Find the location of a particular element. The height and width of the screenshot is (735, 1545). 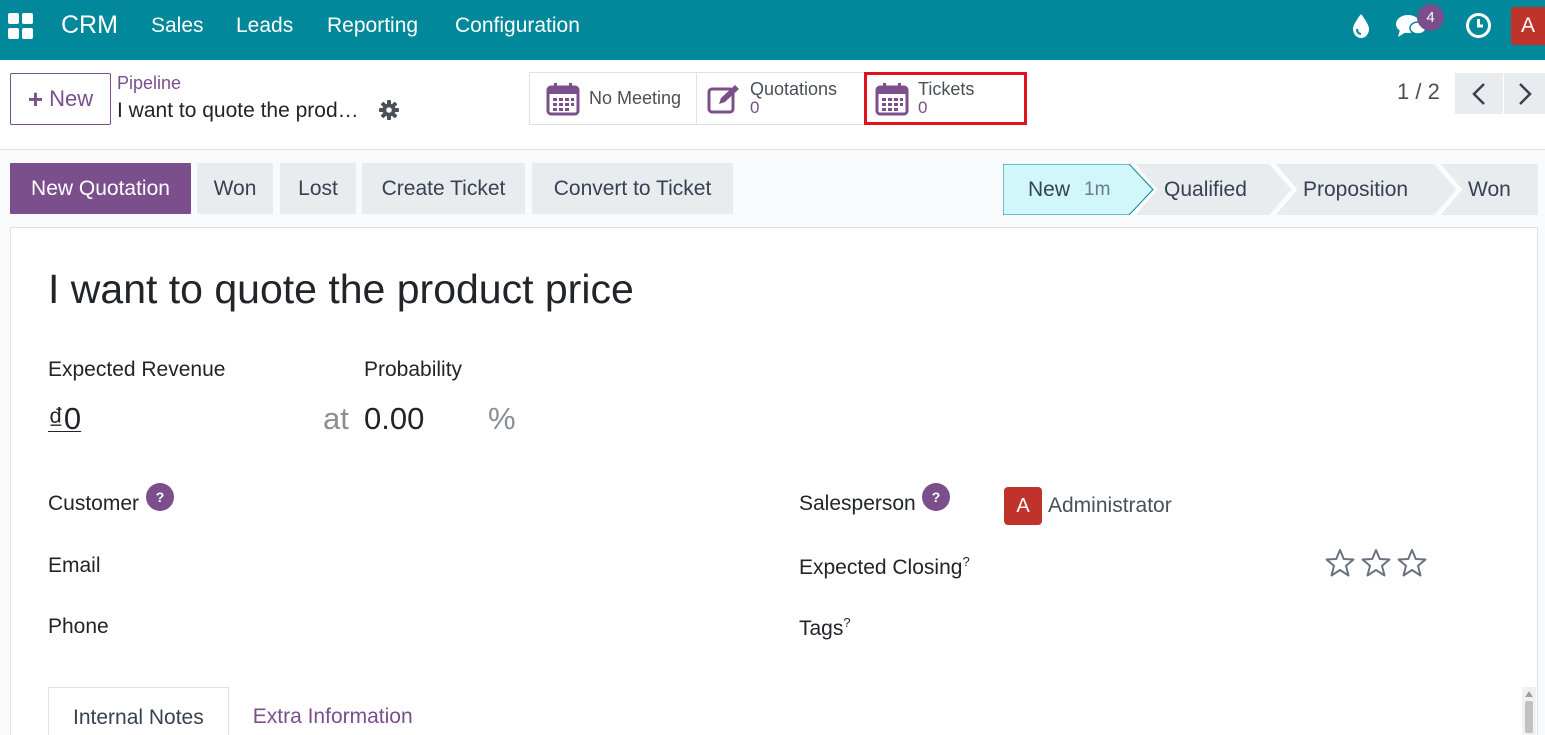

salesperson-avatar: A is located at coordinates (1023, 506).